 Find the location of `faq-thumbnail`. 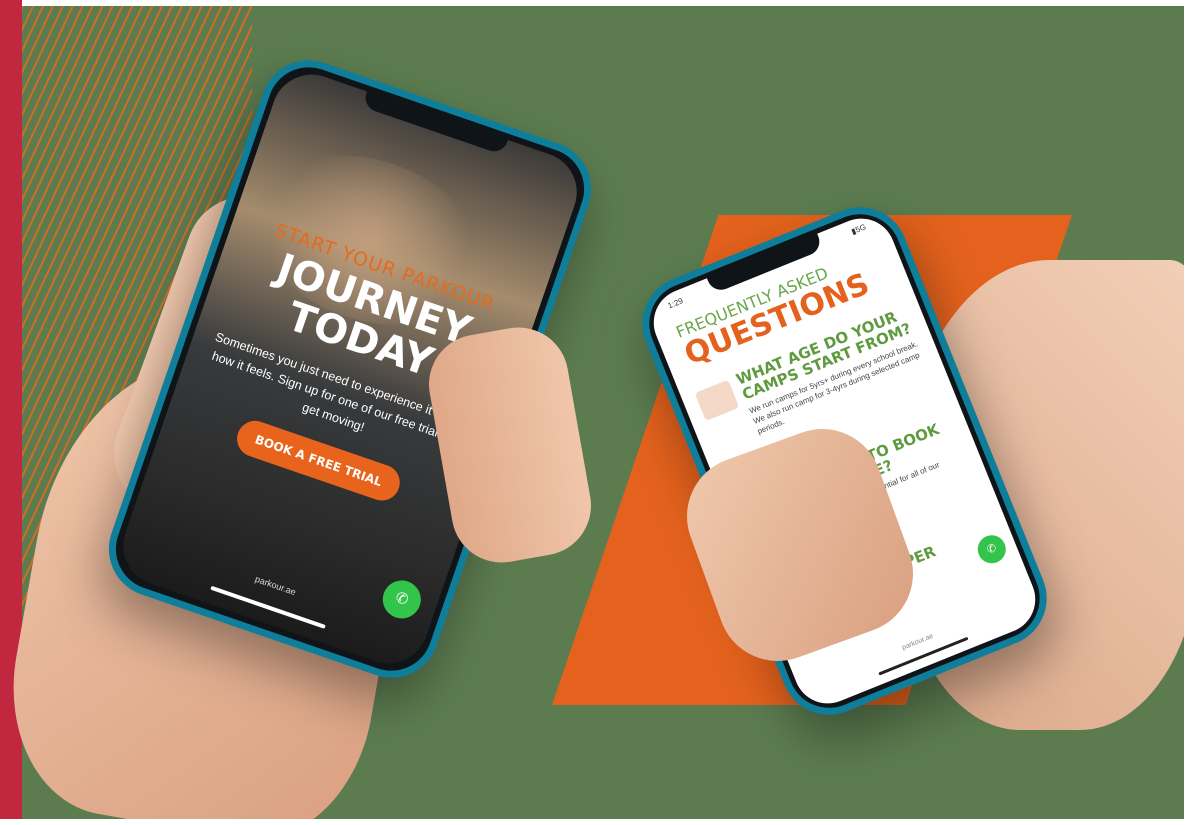

faq-thumbnail is located at coordinates (717, 400).